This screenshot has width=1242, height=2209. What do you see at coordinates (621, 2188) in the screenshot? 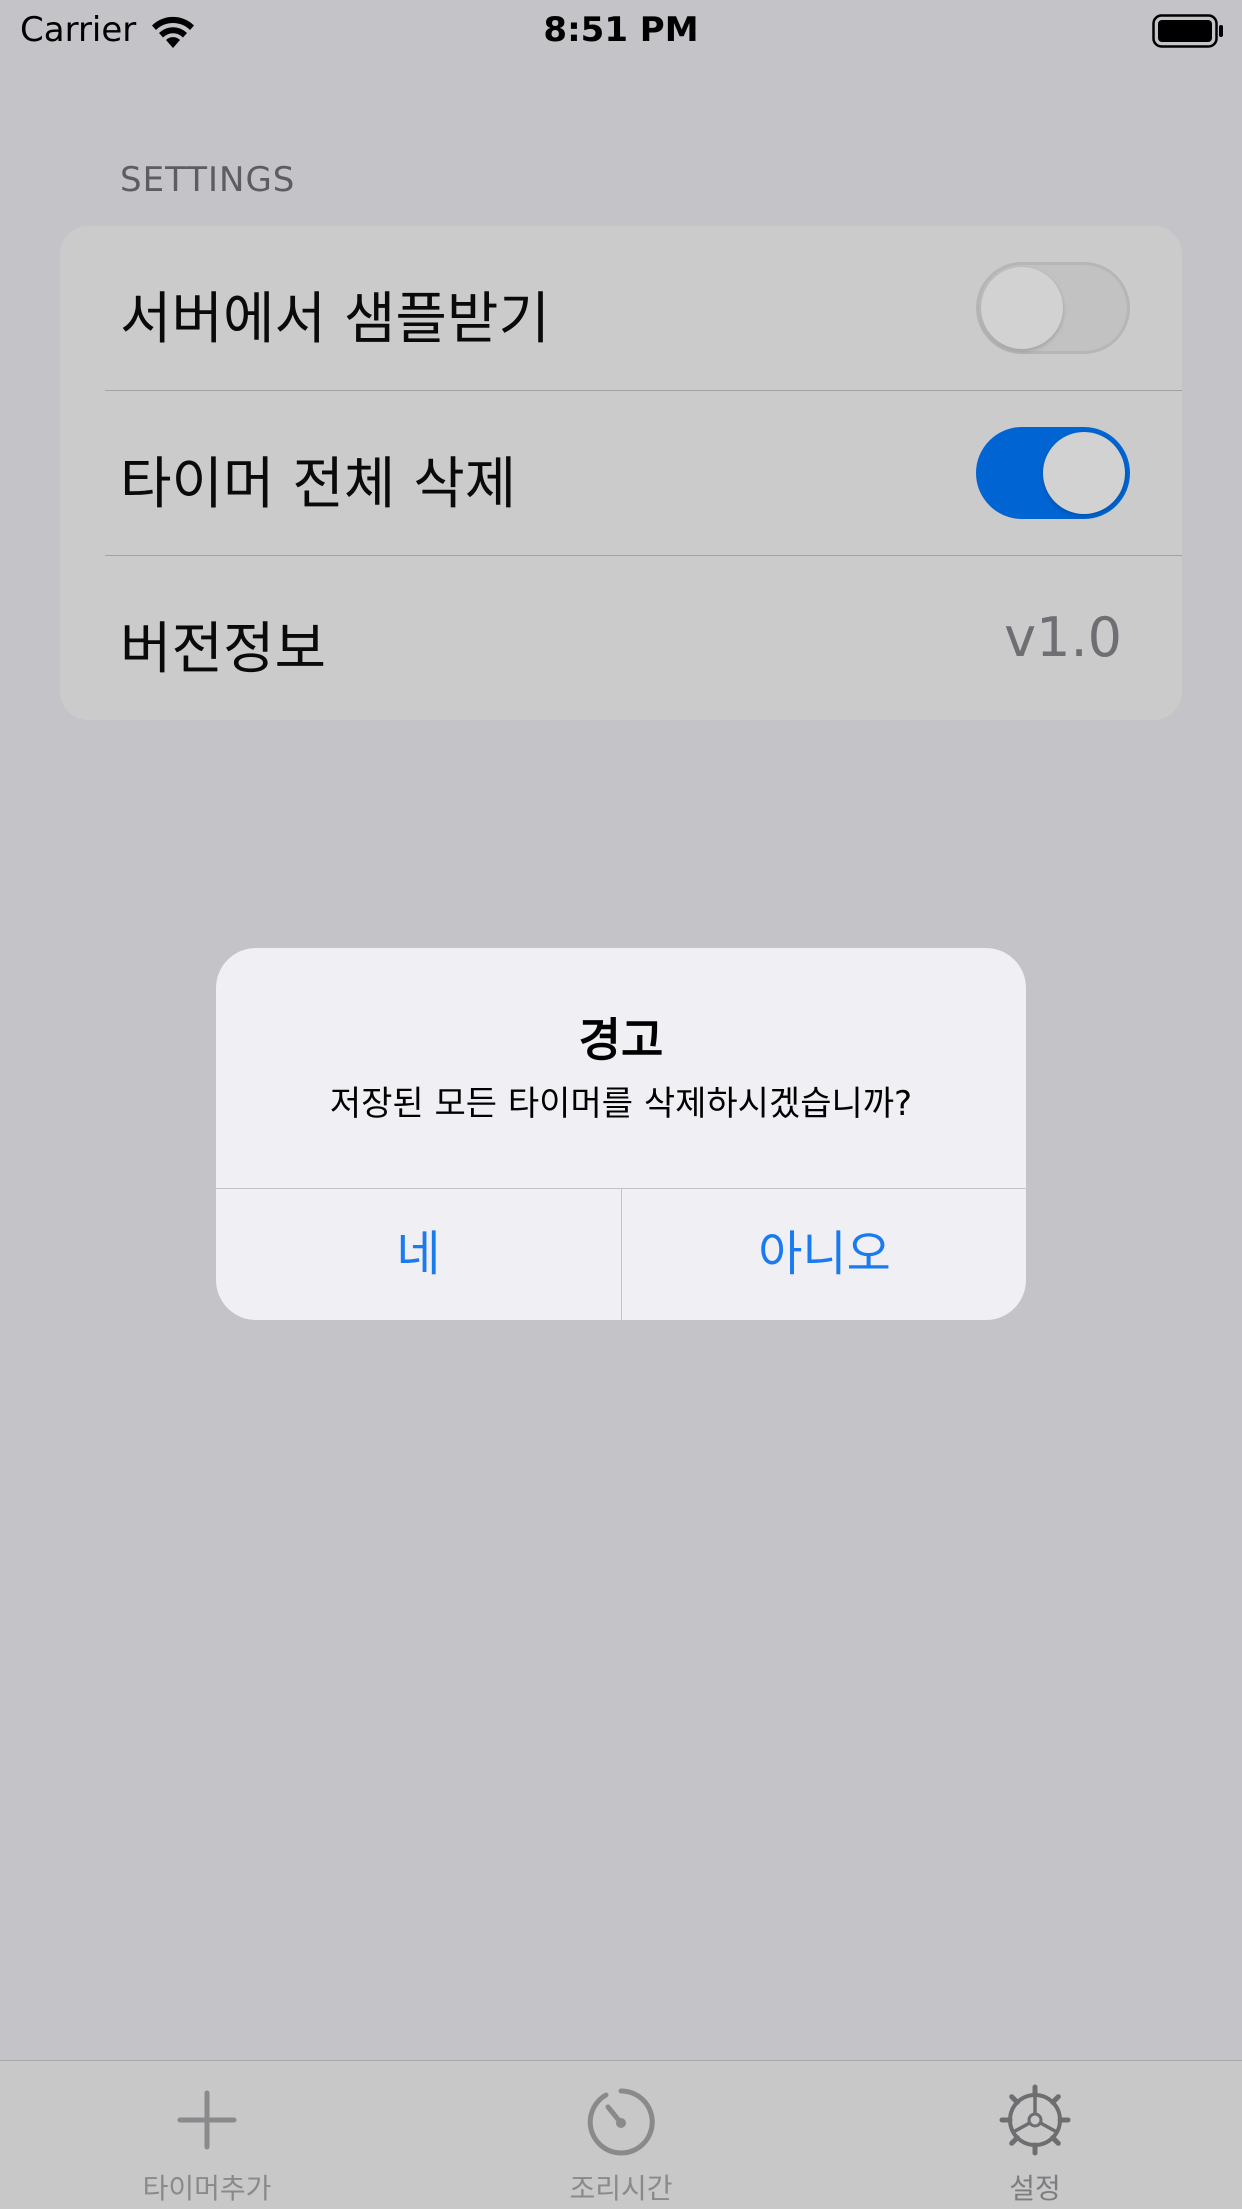
I see `tab-label: 조리시간` at bounding box center [621, 2188].